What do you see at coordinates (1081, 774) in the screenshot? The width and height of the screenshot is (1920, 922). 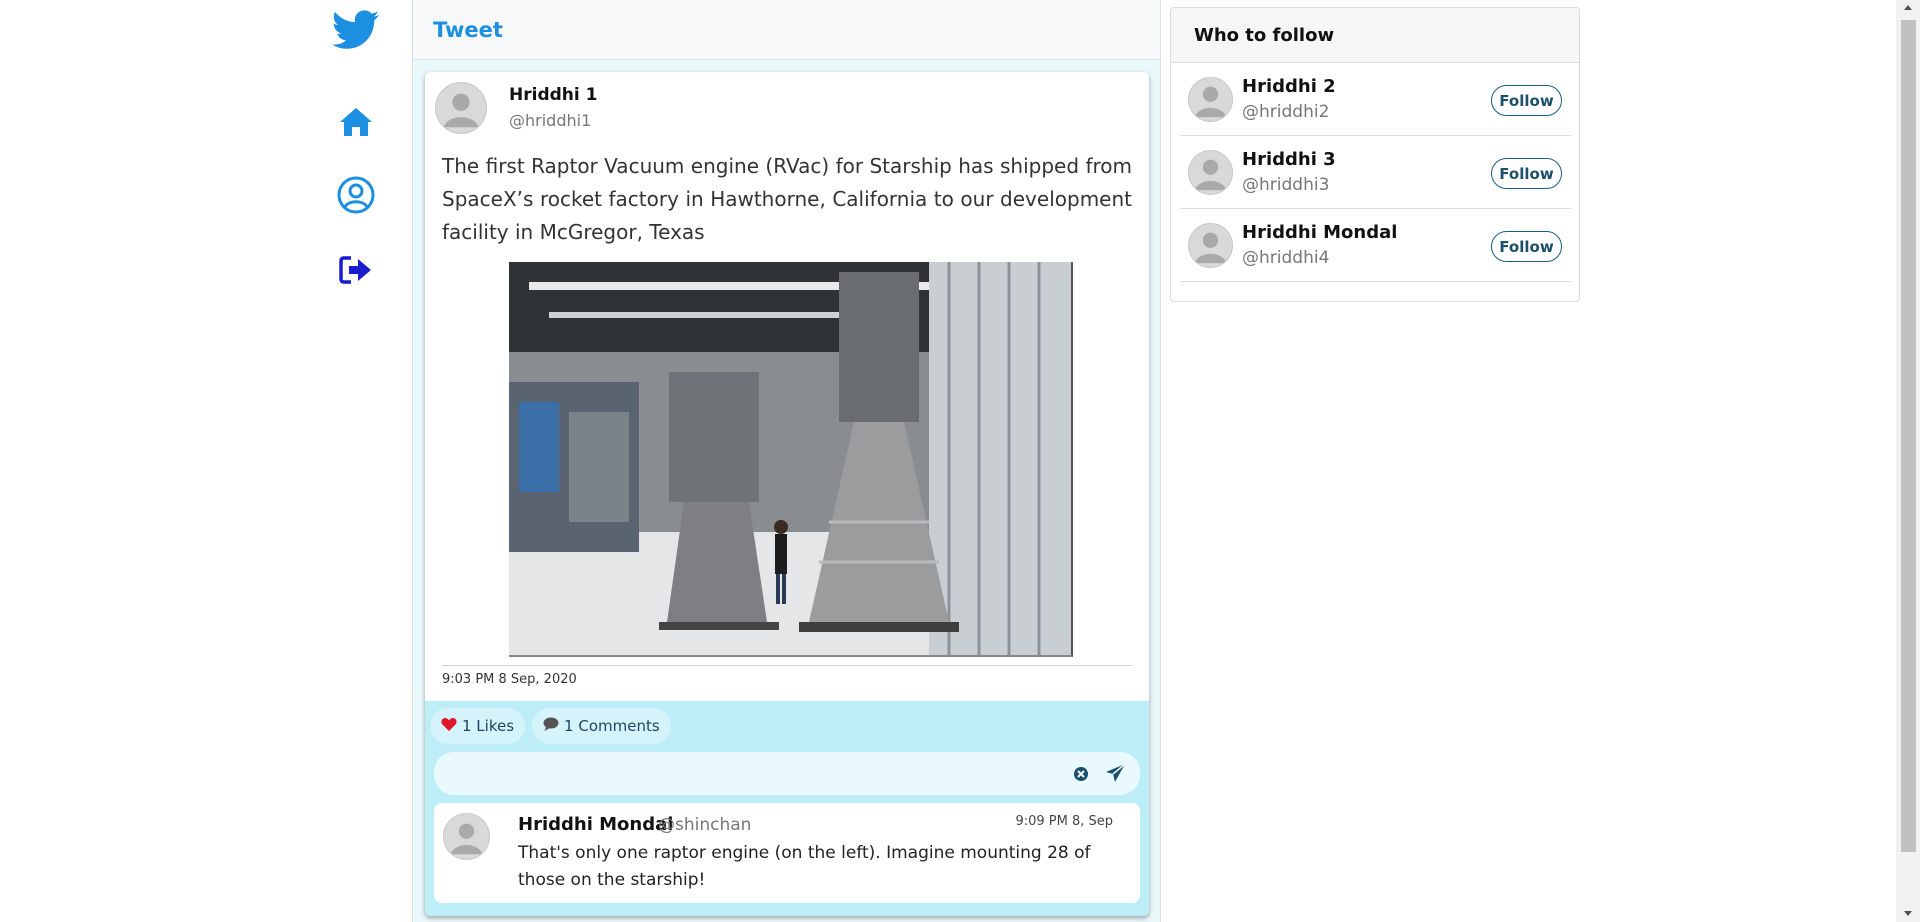 I see `clear-icon` at bounding box center [1081, 774].